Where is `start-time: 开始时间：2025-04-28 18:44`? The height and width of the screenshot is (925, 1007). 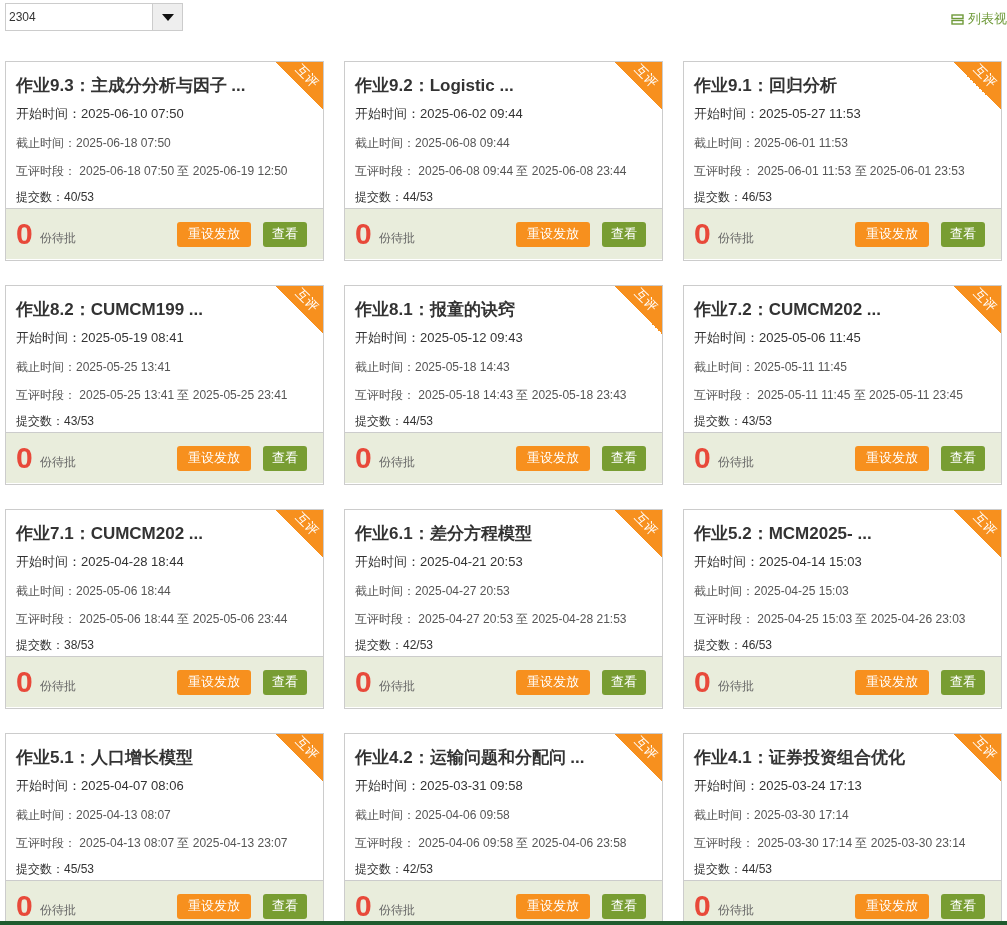 start-time: 开始时间：2025-04-28 18:44 is located at coordinates (100, 562).